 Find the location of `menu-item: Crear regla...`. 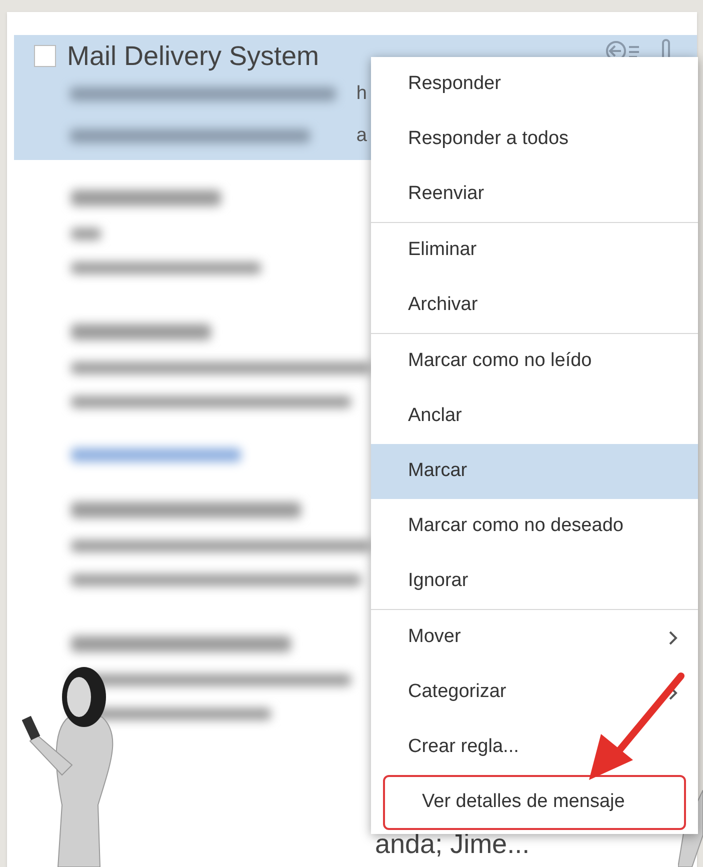

menu-item: Crear regla... is located at coordinates (534, 747).